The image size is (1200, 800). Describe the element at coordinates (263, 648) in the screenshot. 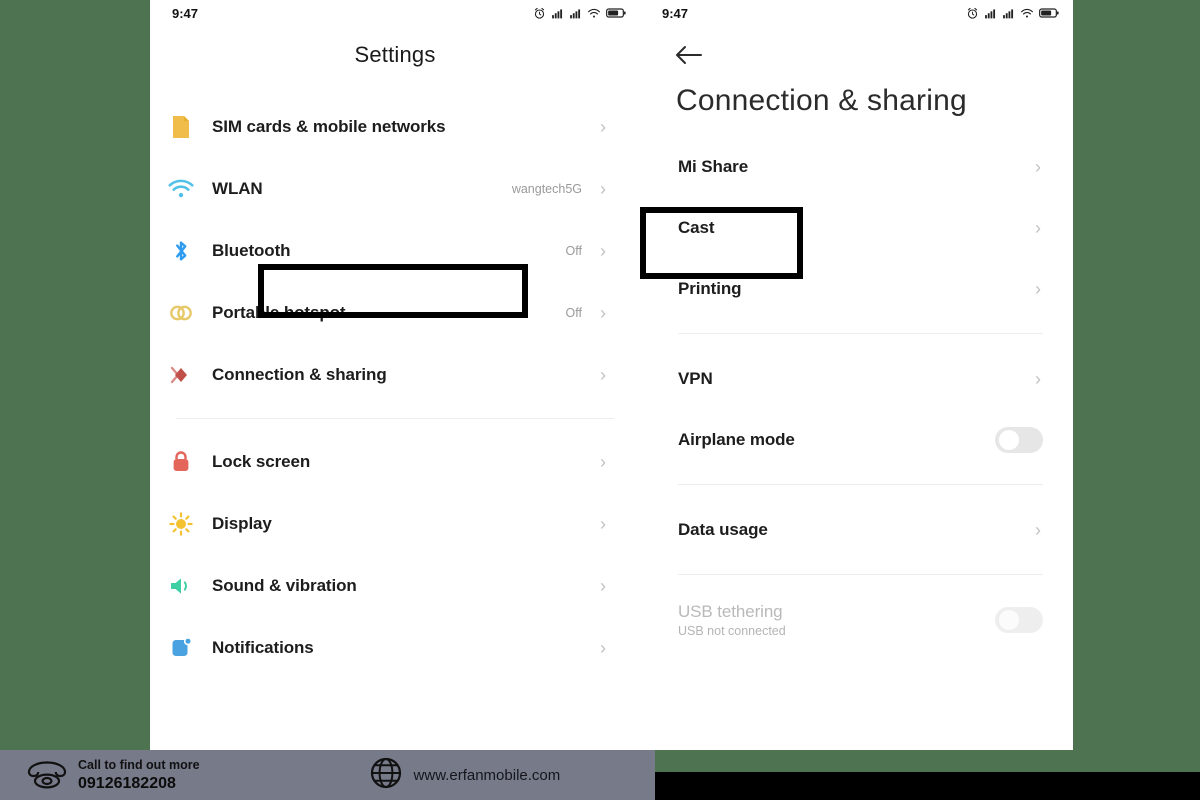

I see `sidebar-item-label: Notifications` at that location.